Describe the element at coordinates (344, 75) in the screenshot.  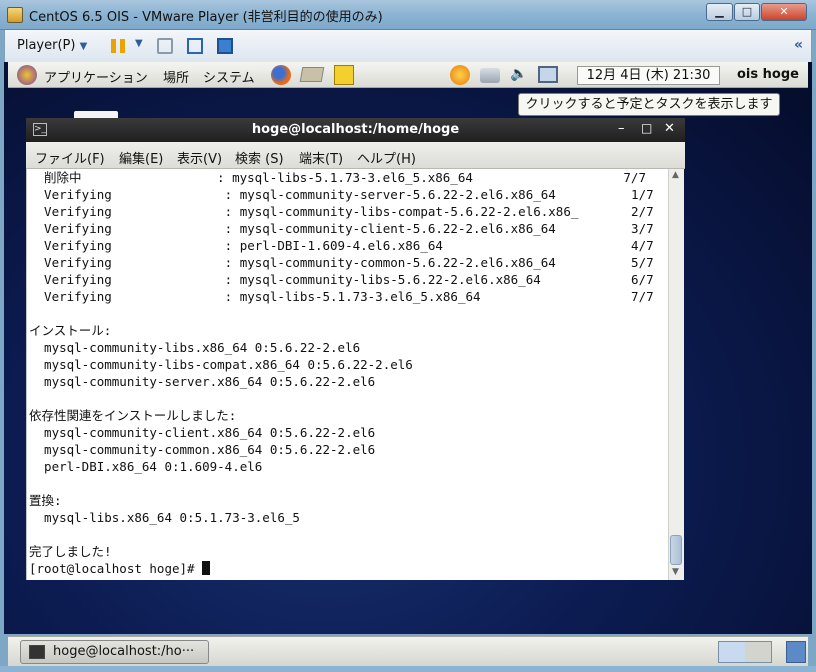
I see `notes-icon` at that location.